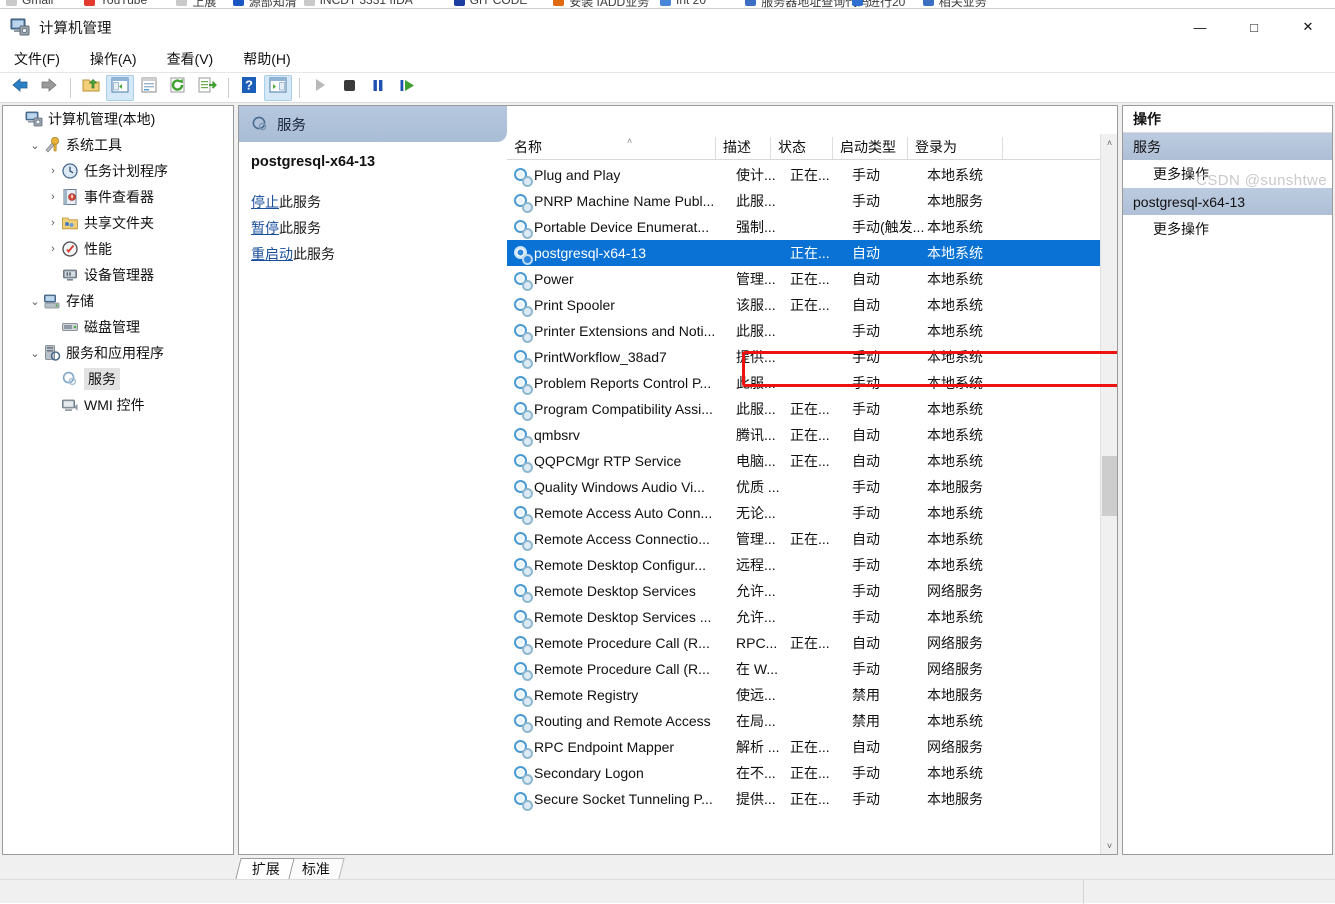 This screenshot has width=1335, height=904. I want to click on table-row: Remote Access Auto Conn... 无论... 手动 本地系统, so click(803, 513).